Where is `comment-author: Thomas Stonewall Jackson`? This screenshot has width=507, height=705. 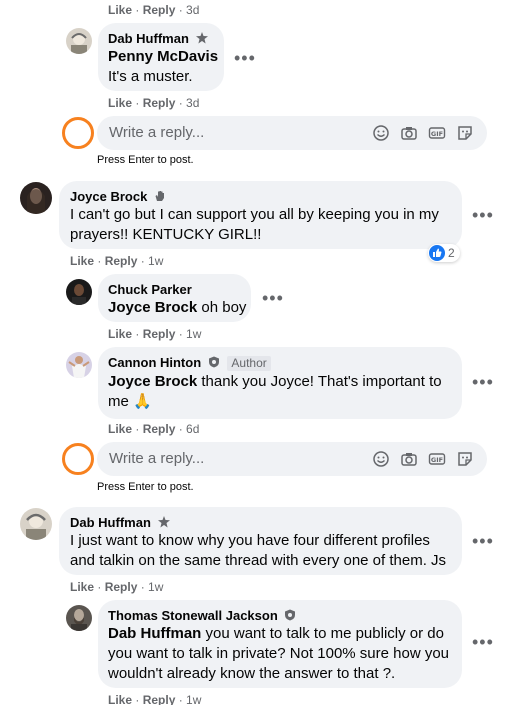 comment-author: Thomas Stonewall Jackson is located at coordinates (193, 615).